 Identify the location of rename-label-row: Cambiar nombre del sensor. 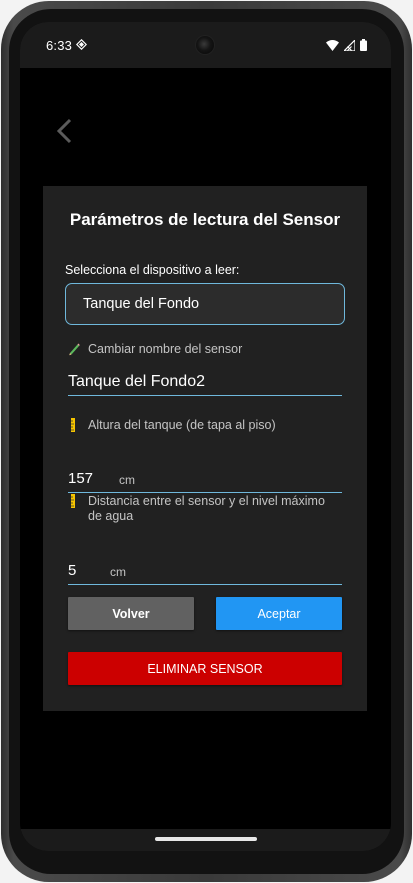
(154, 349).